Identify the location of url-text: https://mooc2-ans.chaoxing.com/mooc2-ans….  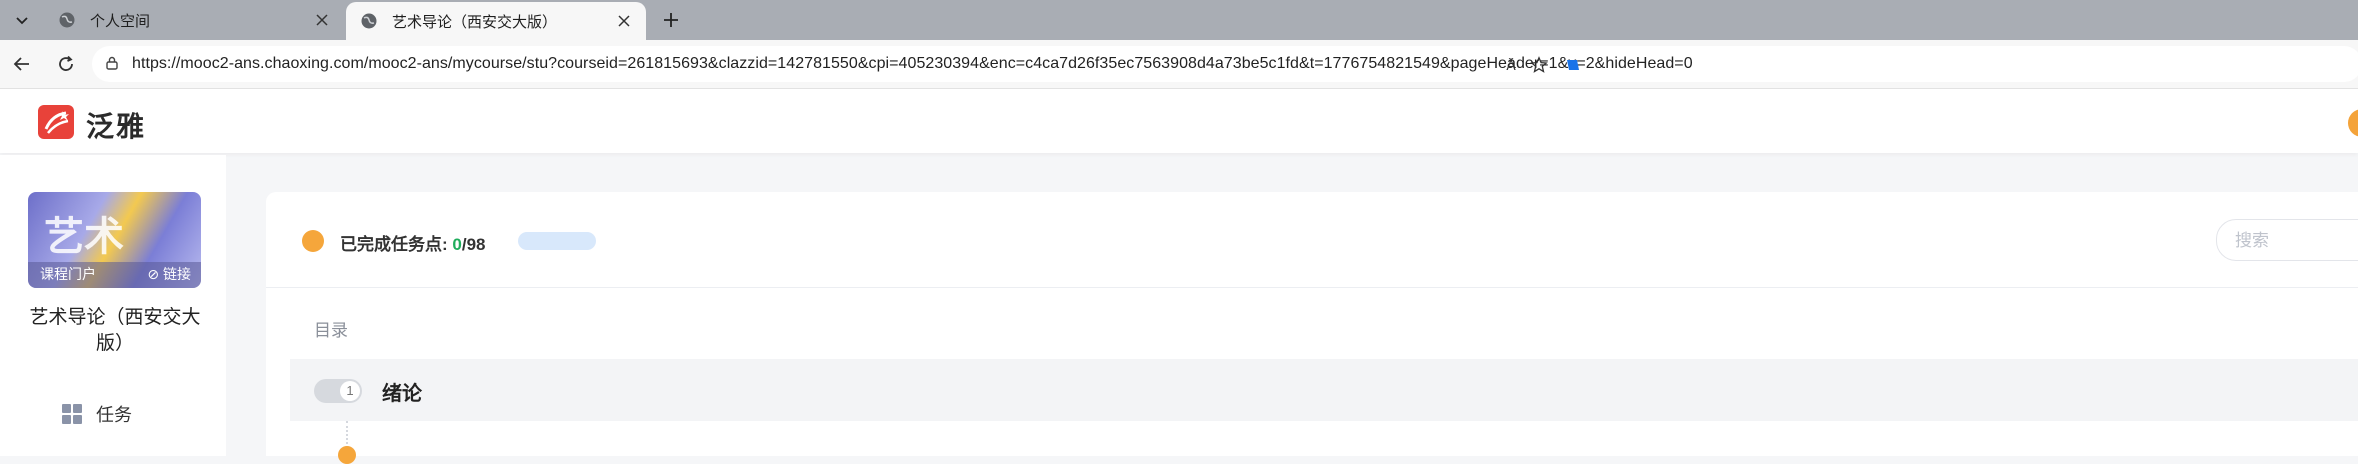
(912, 63).